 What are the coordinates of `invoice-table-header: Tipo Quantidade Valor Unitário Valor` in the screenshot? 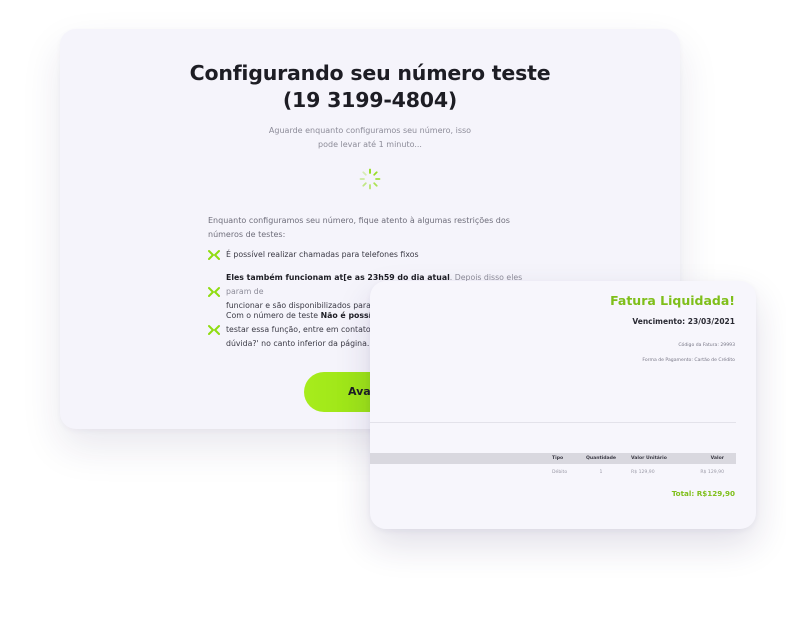 It's located at (553, 458).